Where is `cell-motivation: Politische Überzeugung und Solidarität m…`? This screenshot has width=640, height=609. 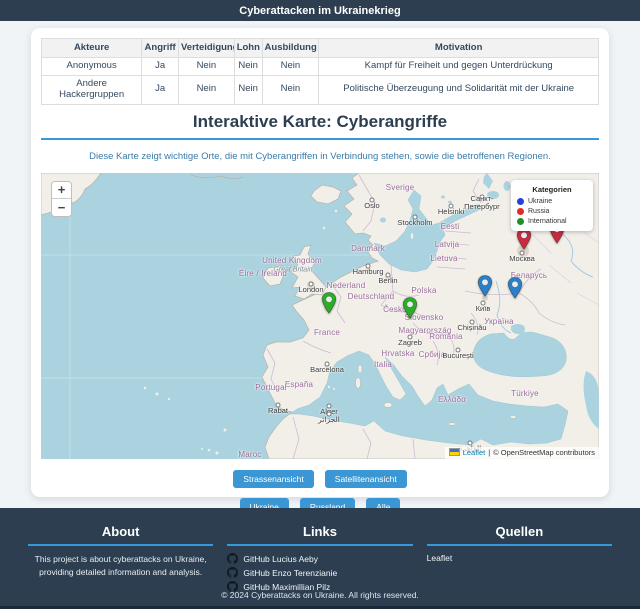
cell-motivation: Politische Überzeugung und Solidarität m… is located at coordinates (458, 90).